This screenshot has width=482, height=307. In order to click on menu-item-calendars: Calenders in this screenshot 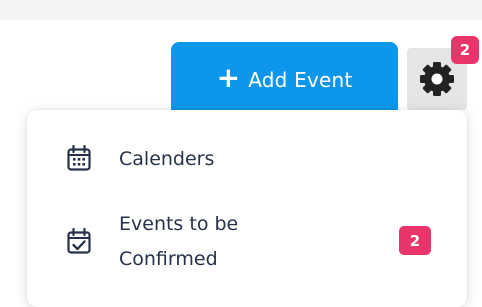, I will do `click(247, 160)`.